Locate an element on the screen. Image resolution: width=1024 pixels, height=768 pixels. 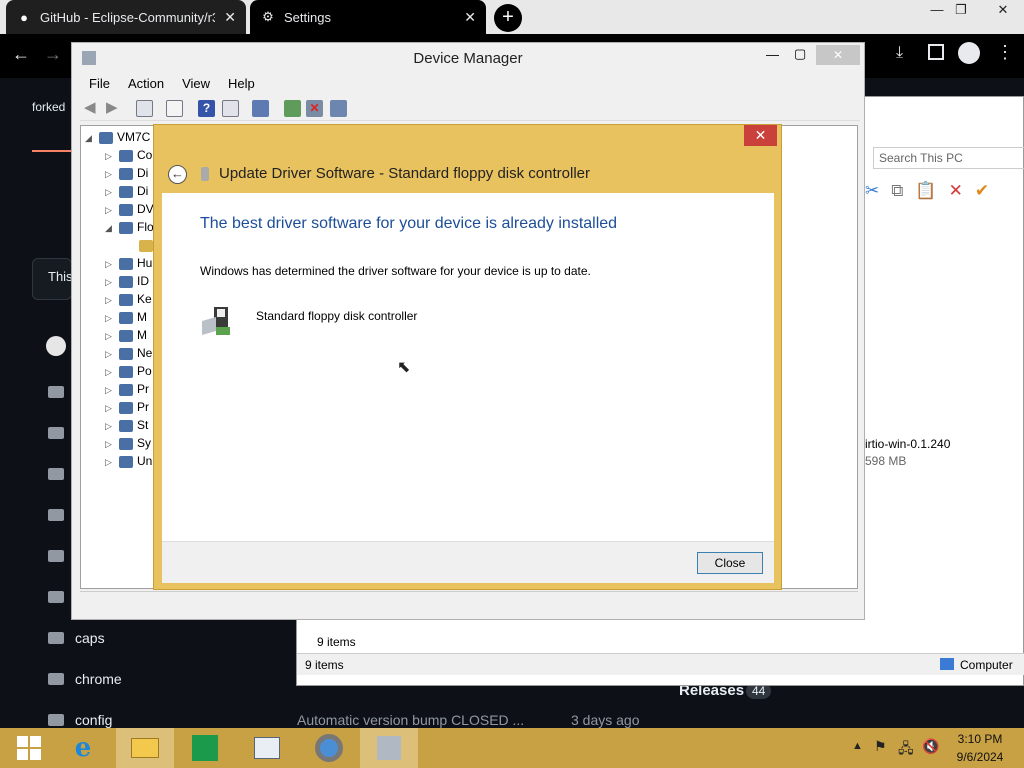
chrome-icon is located at coordinates (329, 748).